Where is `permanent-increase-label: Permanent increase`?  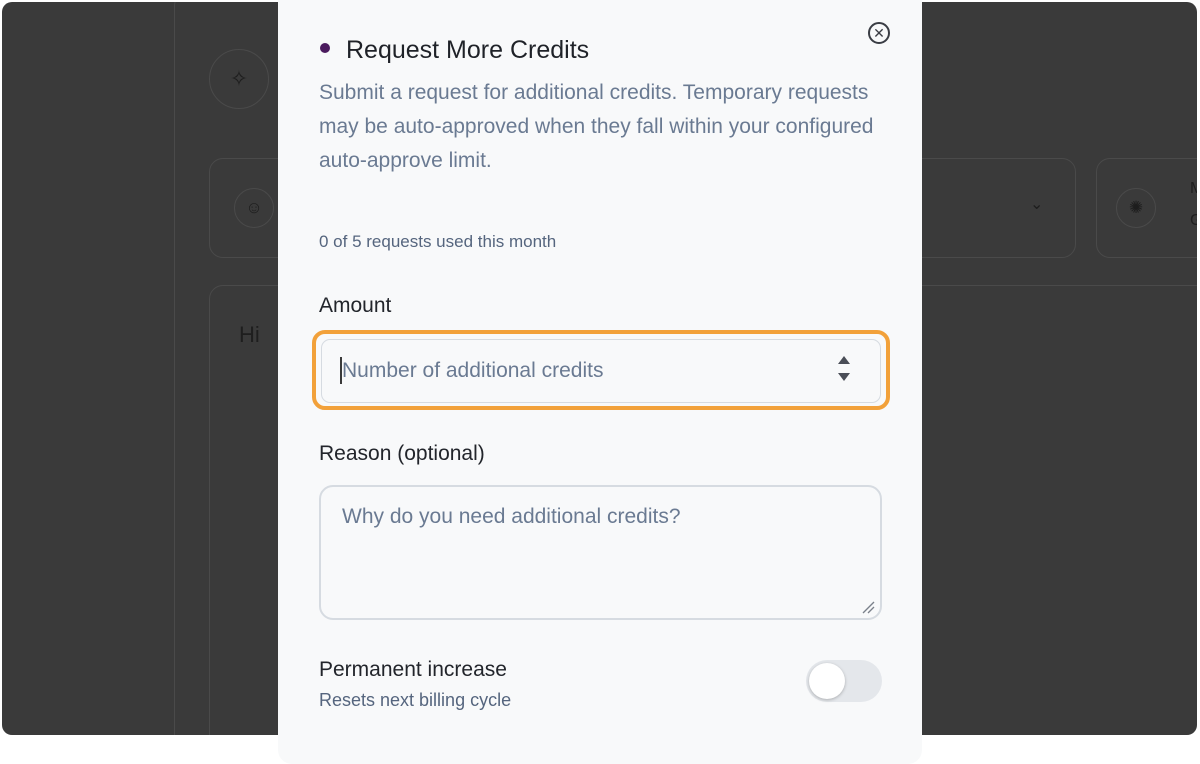
permanent-increase-label: Permanent increase is located at coordinates (413, 669).